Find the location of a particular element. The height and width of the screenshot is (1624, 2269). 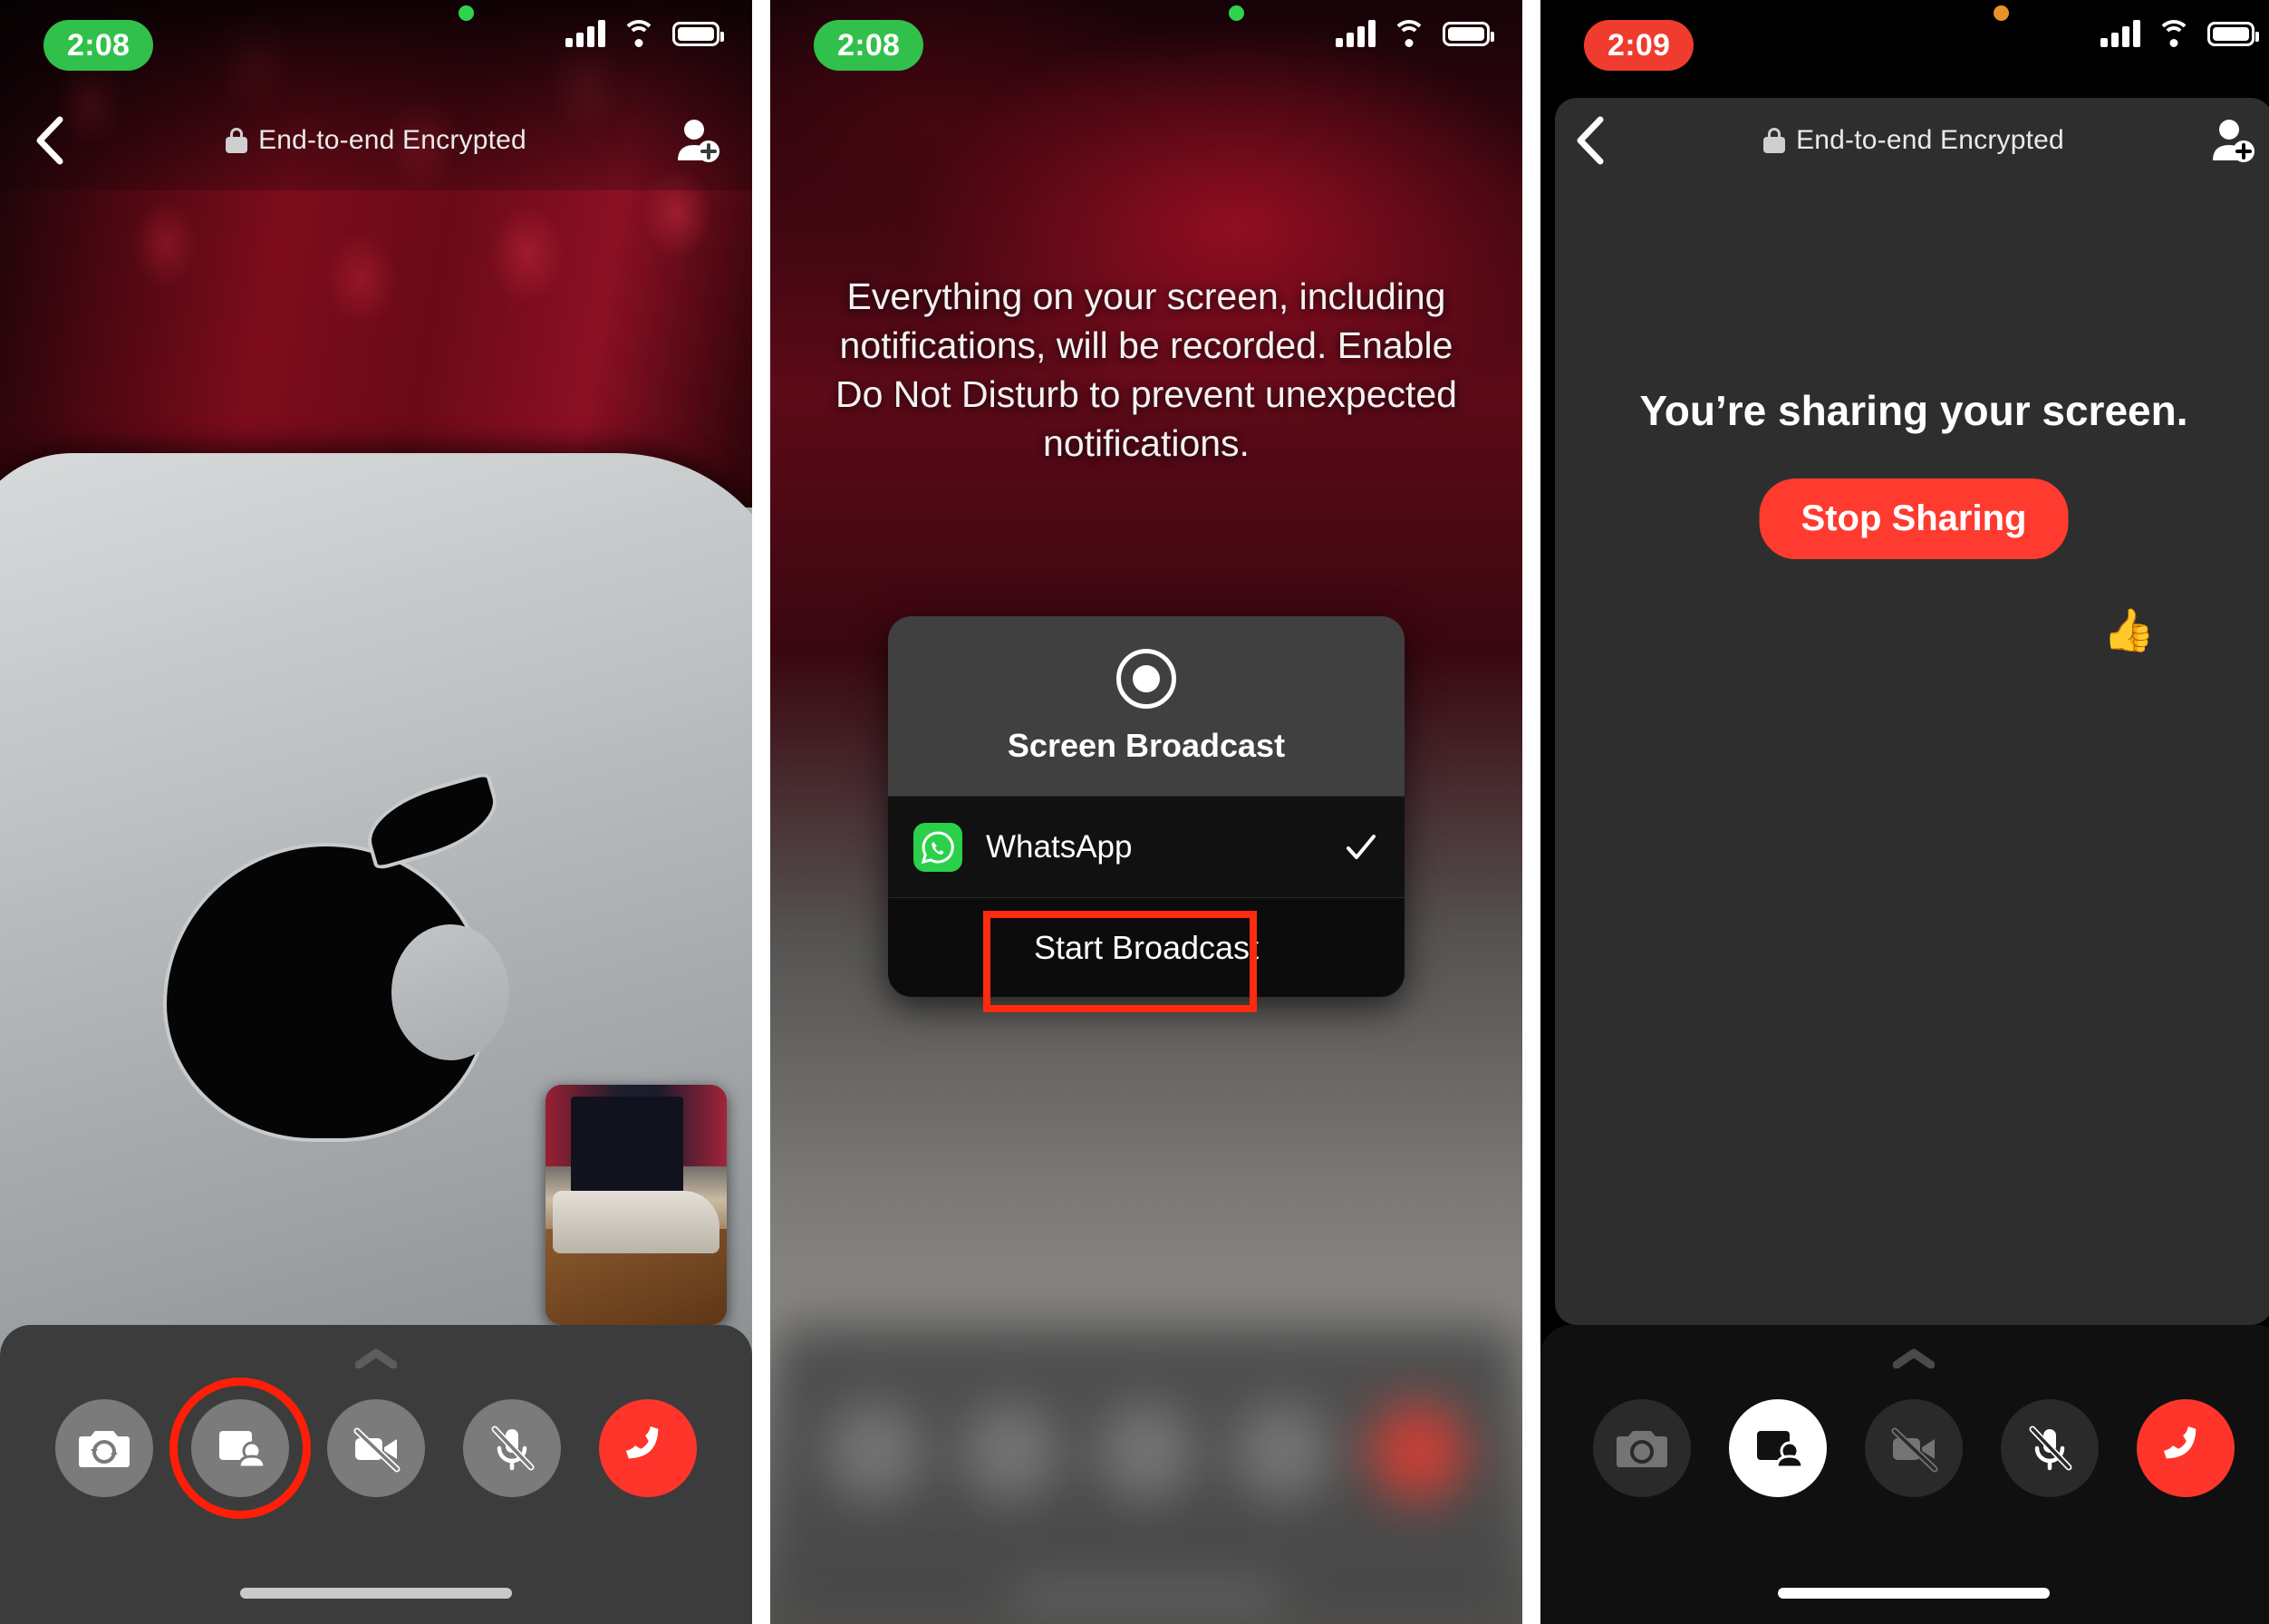

sheet-header: Screen Broadcast is located at coordinates (1147, 706).